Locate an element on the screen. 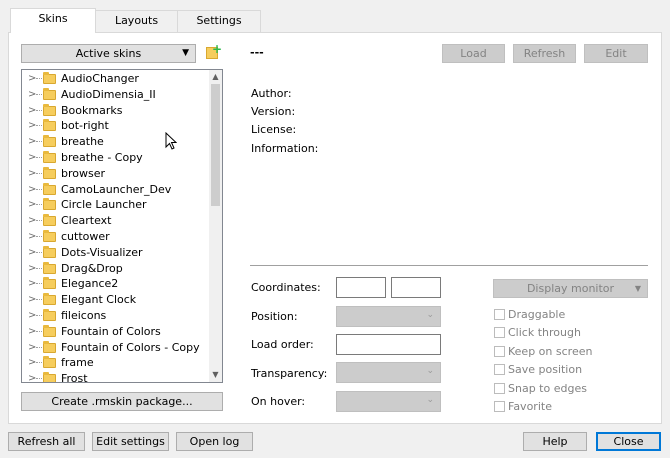  skins-filter-dropdown: Active skins ▼ is located at coordinates (108, 53).